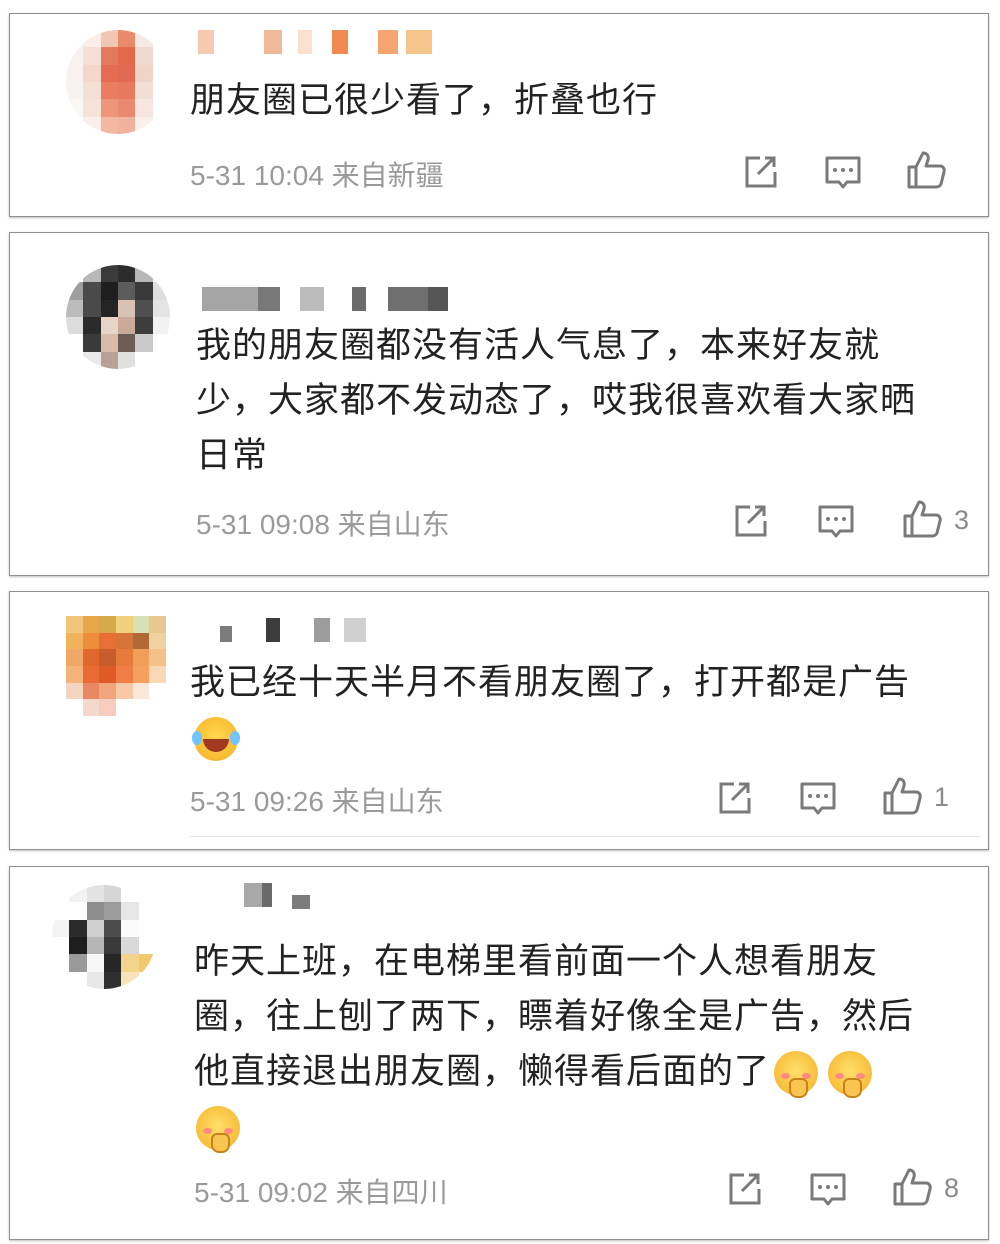  Describe the element at coordinates (391, 1192) in the screenshot. I see `comment-location: 来自四川` at that location.